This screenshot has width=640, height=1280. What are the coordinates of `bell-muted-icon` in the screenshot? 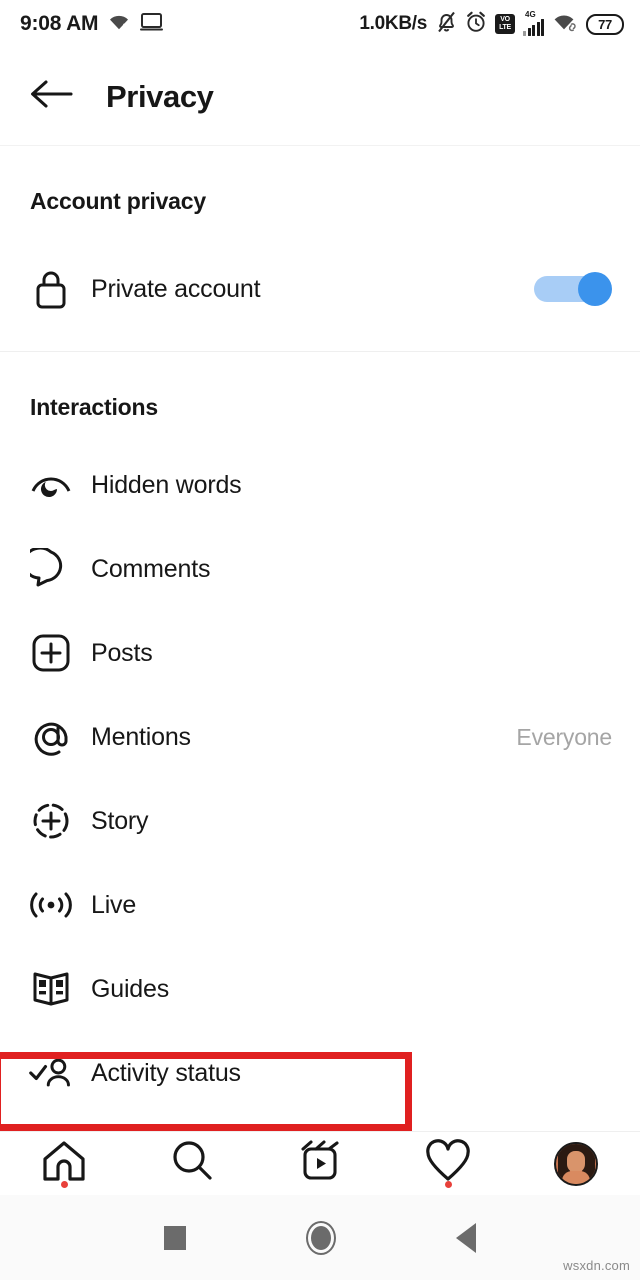 It's located at (446, 24).